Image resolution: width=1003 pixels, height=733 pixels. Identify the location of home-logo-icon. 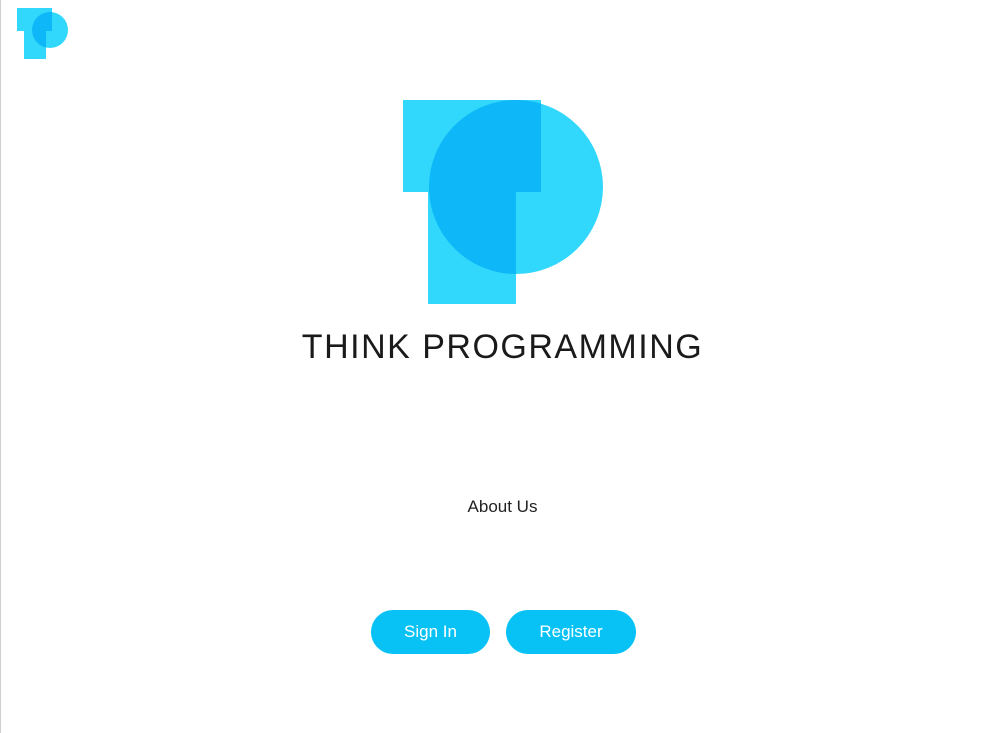
(42, 33).